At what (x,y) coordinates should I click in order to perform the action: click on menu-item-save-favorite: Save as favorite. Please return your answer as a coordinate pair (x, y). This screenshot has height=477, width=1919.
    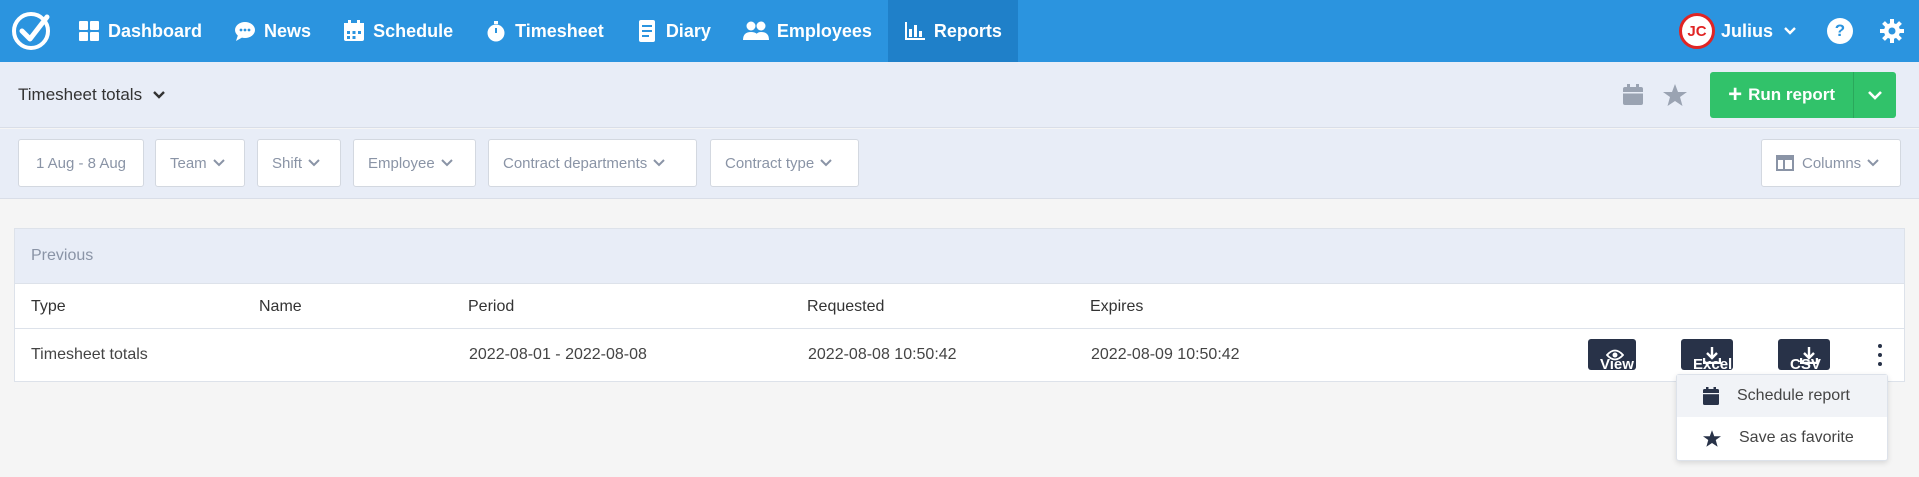
    Looking at the image, I should click on (1782, 438).